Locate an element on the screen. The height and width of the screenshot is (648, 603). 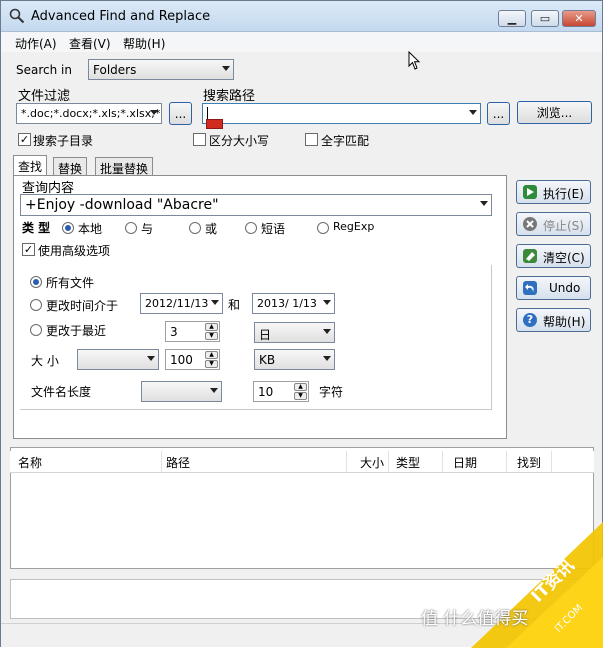
search-in-label: Search in is located at coordinates (44, 70).